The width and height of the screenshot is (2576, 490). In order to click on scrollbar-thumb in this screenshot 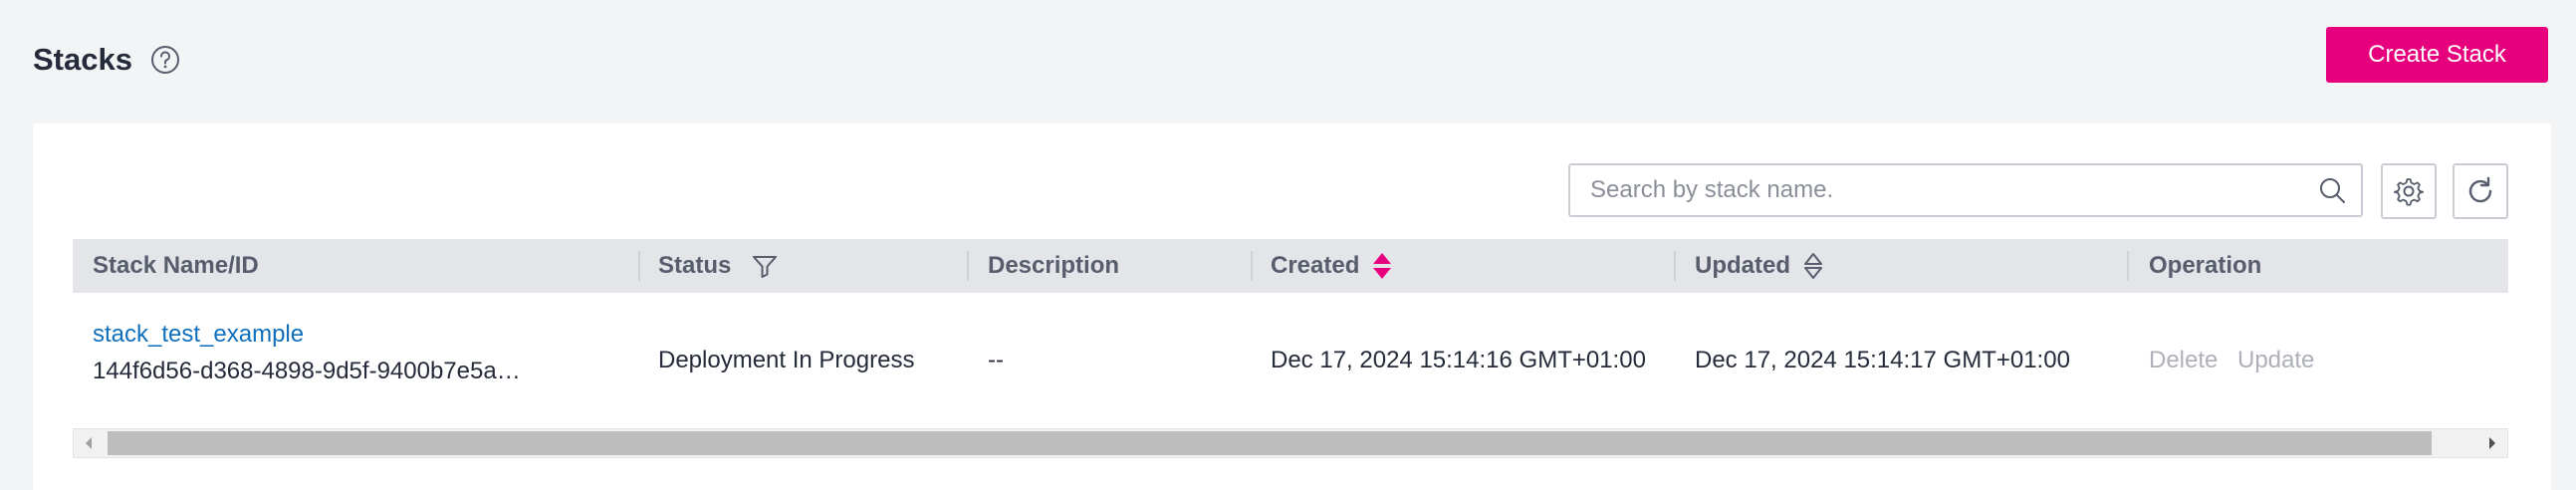, I will do `click(1270, 443)`.